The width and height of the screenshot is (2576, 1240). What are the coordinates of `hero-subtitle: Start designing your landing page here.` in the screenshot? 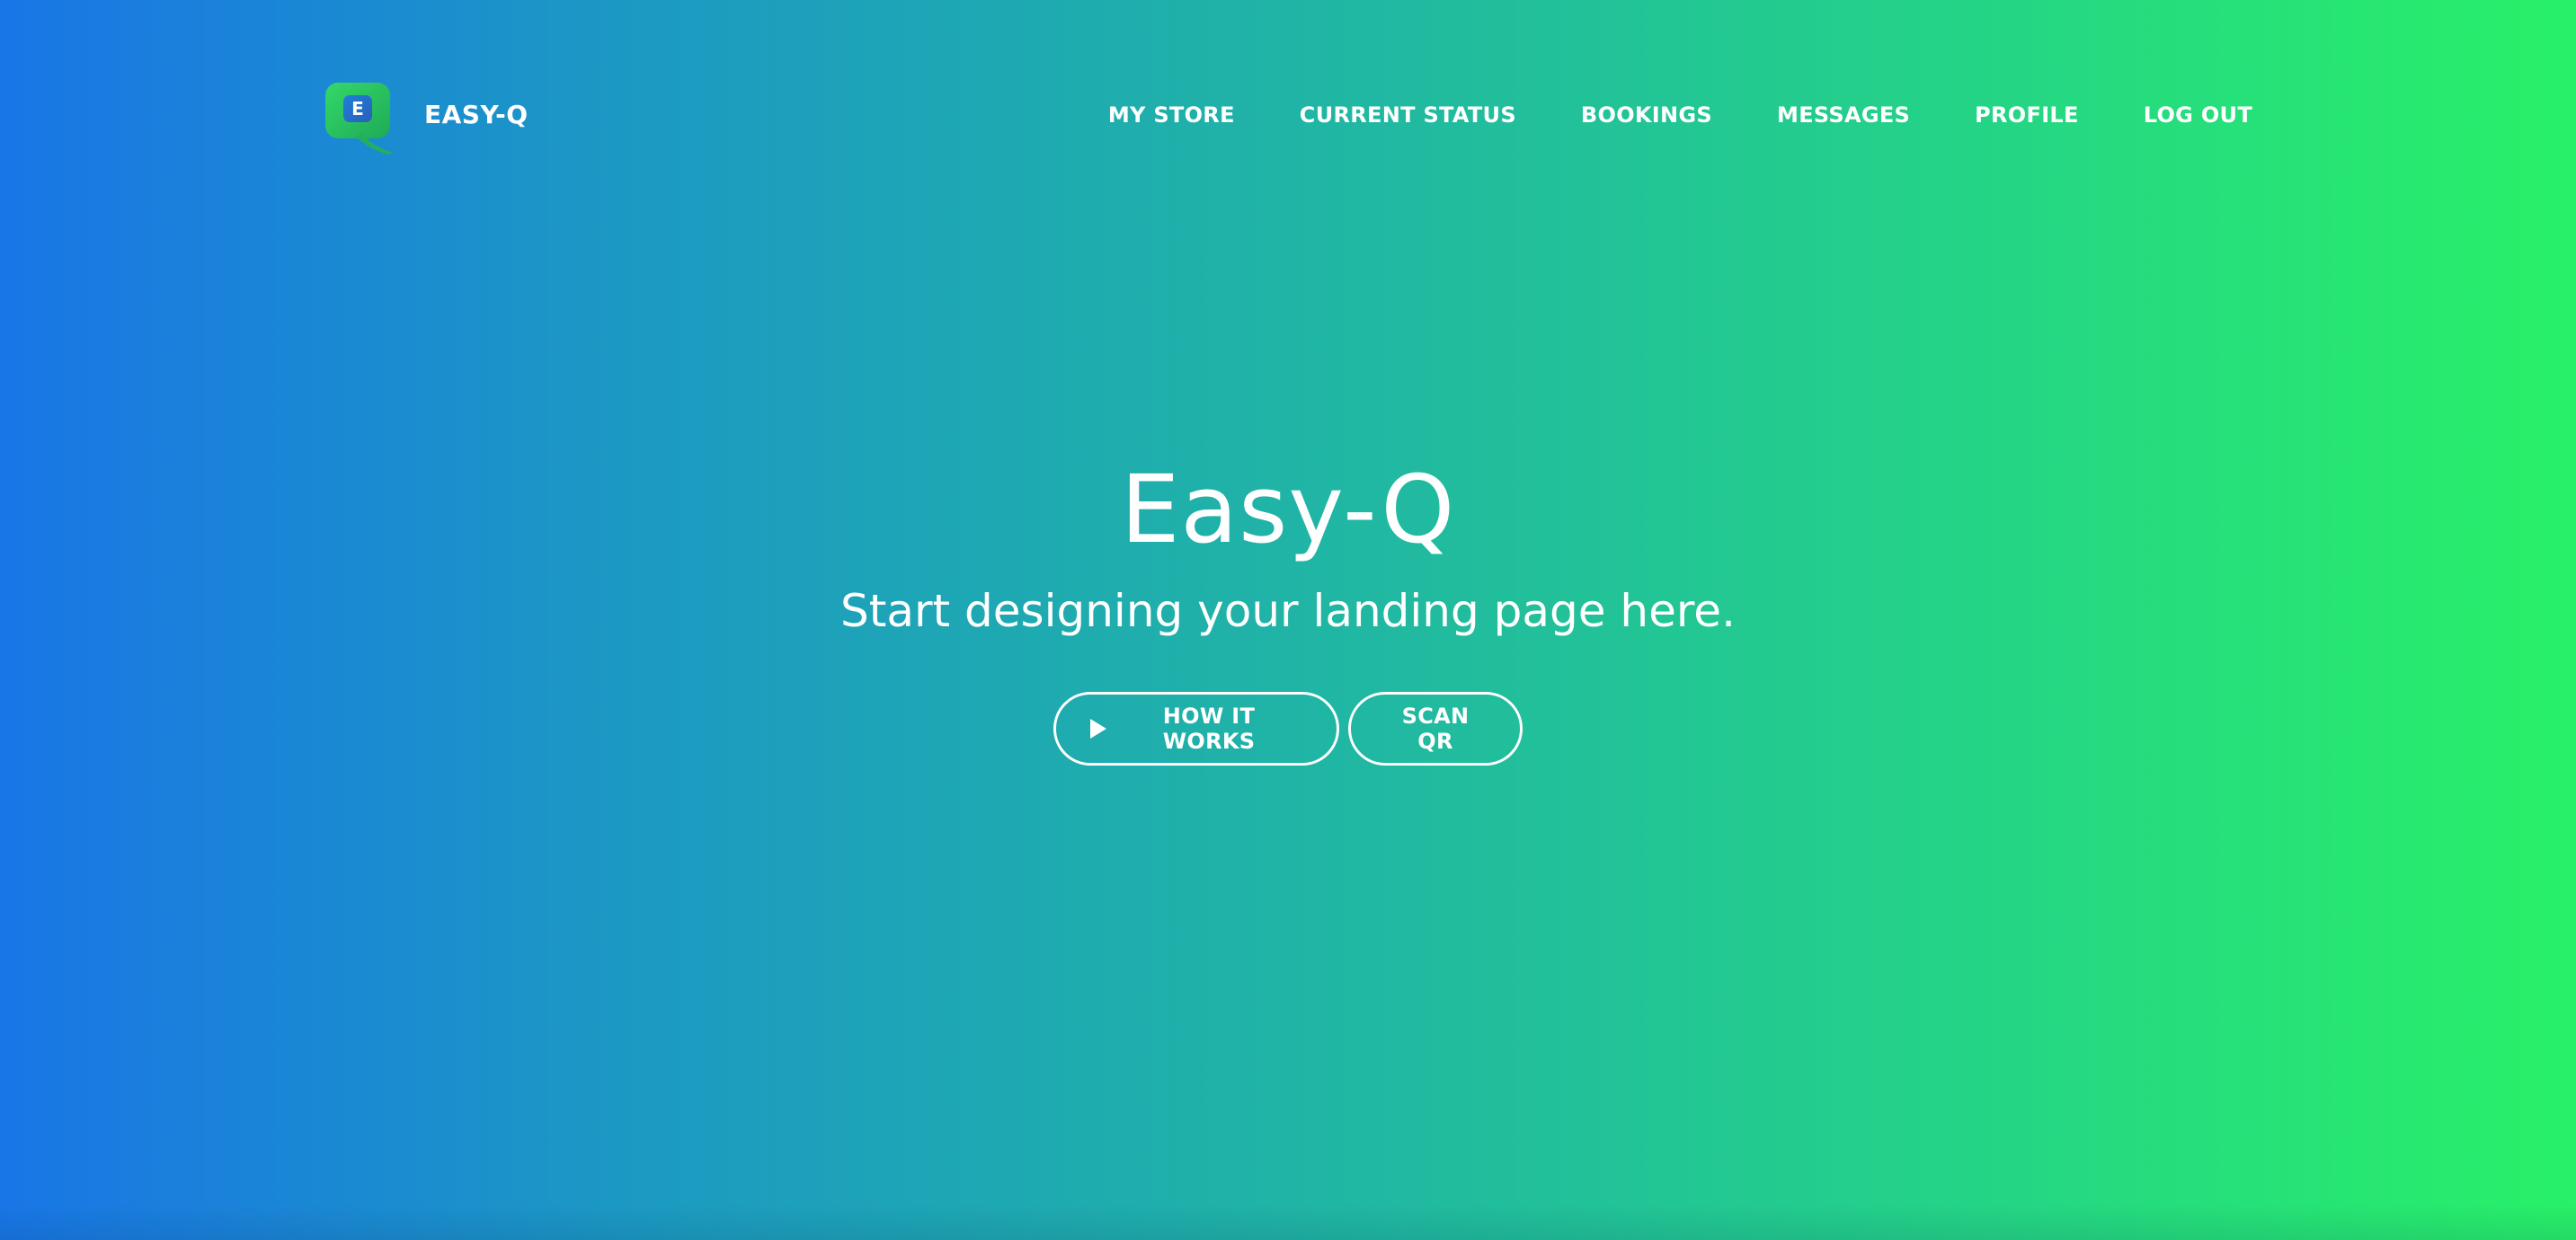 It's located at (1288, 611).